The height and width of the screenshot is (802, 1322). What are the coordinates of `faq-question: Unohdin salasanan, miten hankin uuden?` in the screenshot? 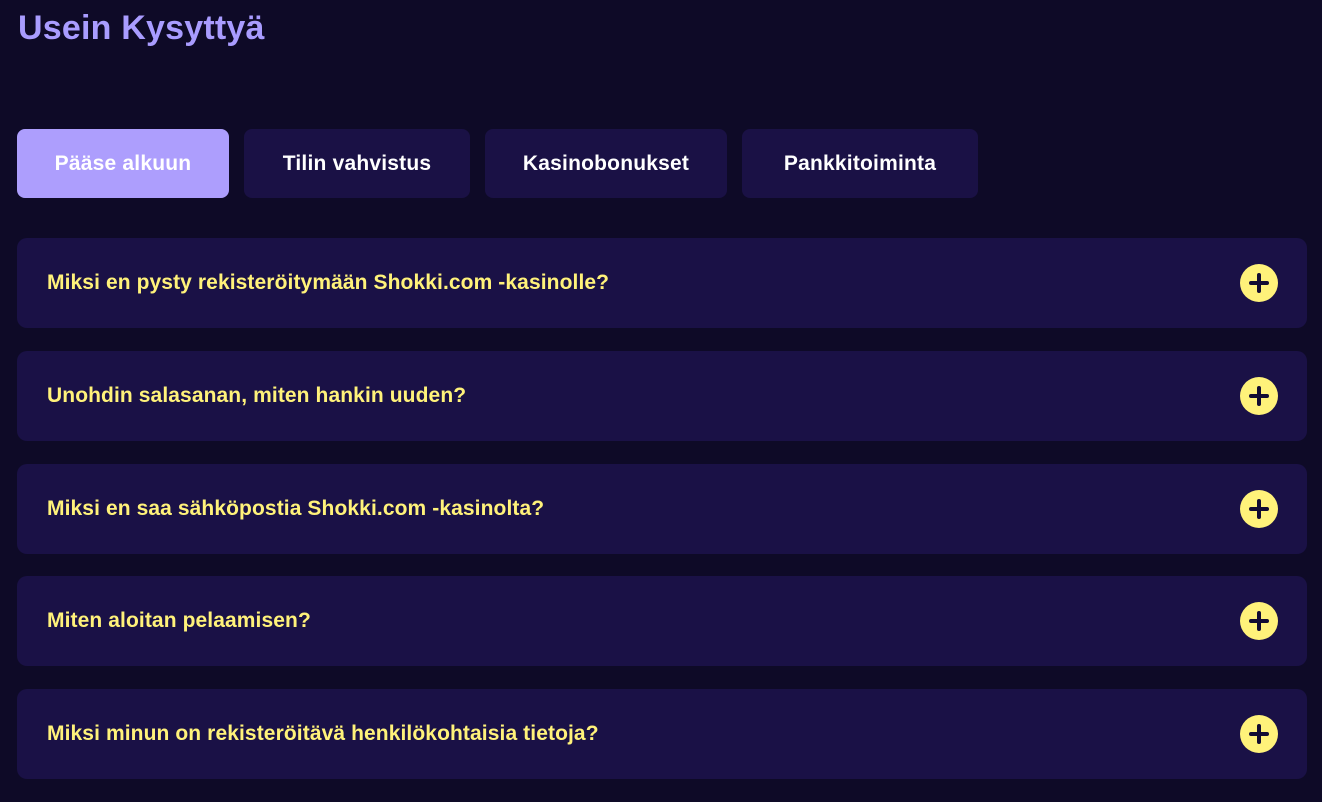 It's located at (257, 395).